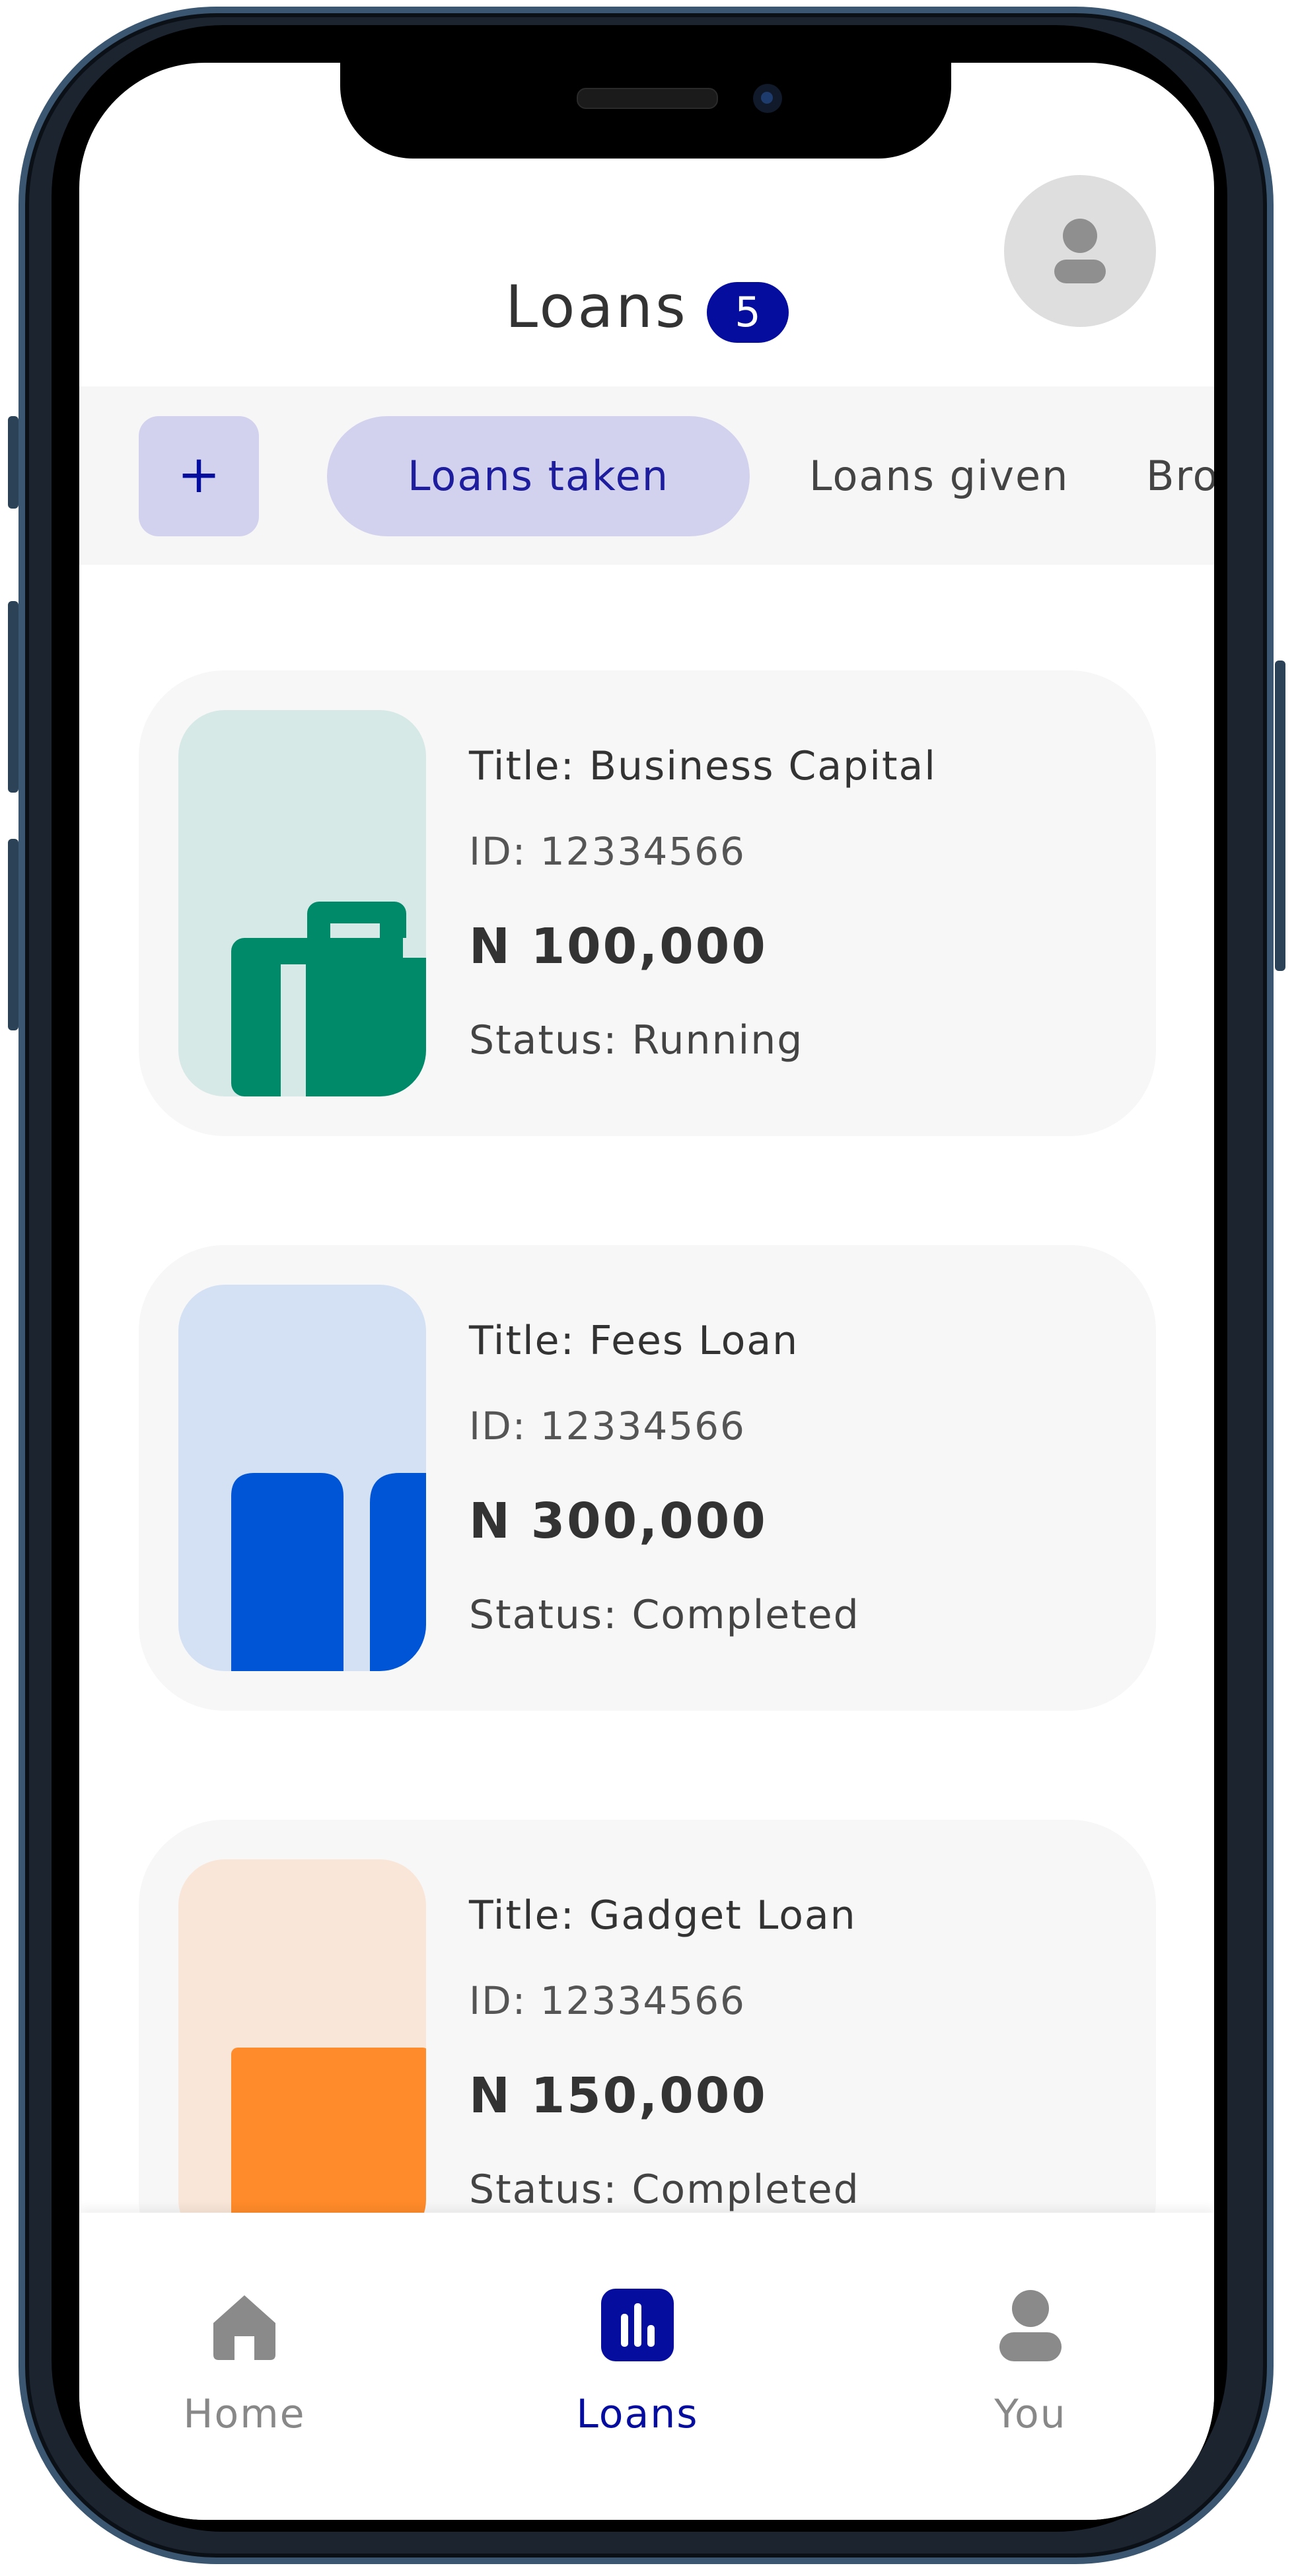  What do you see at coordinates (619, 2095) in the screenshot?
I see `loan-amount: N 150,000` at bounding box center [619, 2095].